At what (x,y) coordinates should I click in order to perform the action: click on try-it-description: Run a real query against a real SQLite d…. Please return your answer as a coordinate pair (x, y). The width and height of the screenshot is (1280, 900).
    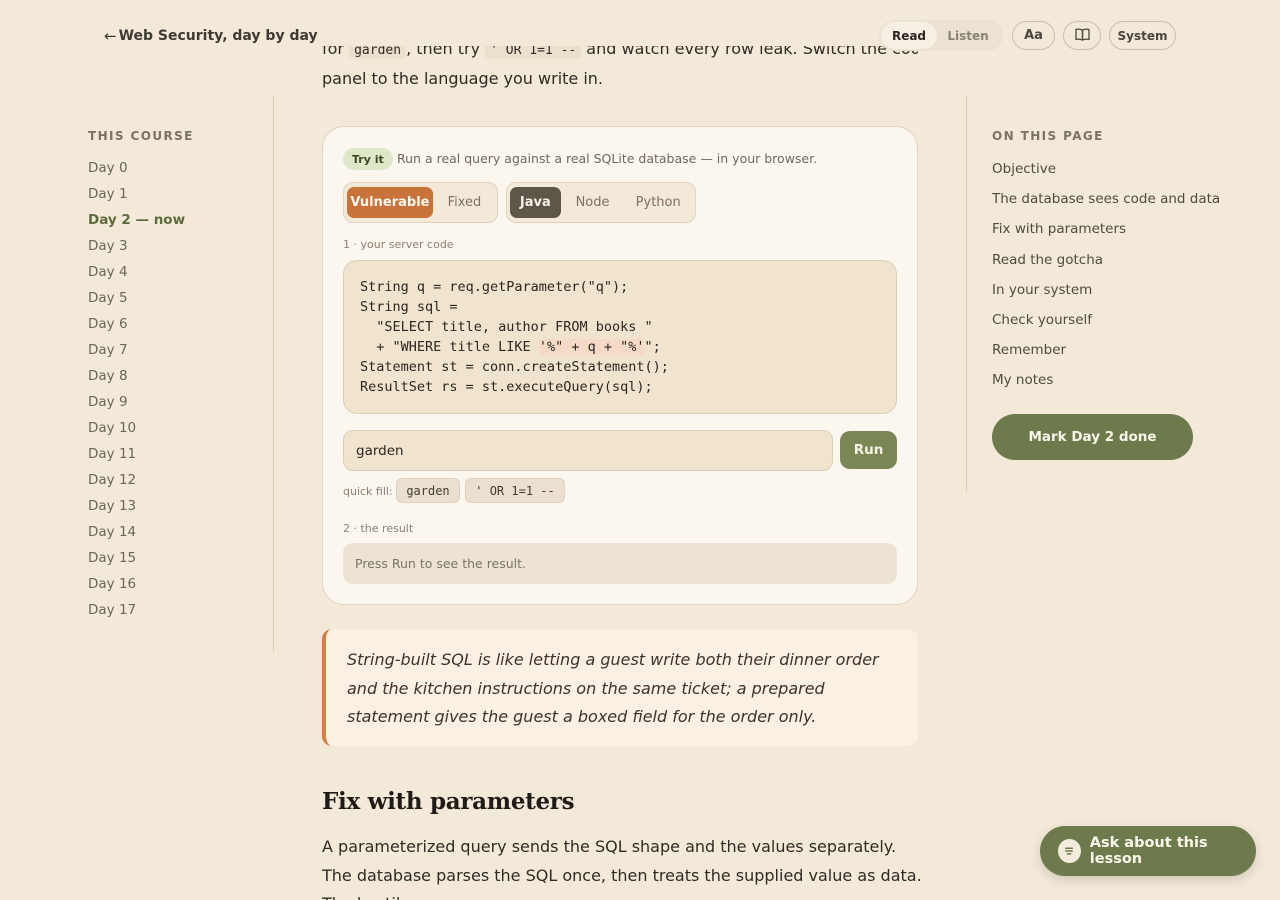
    Looking at the image, I should click on (607, 158).